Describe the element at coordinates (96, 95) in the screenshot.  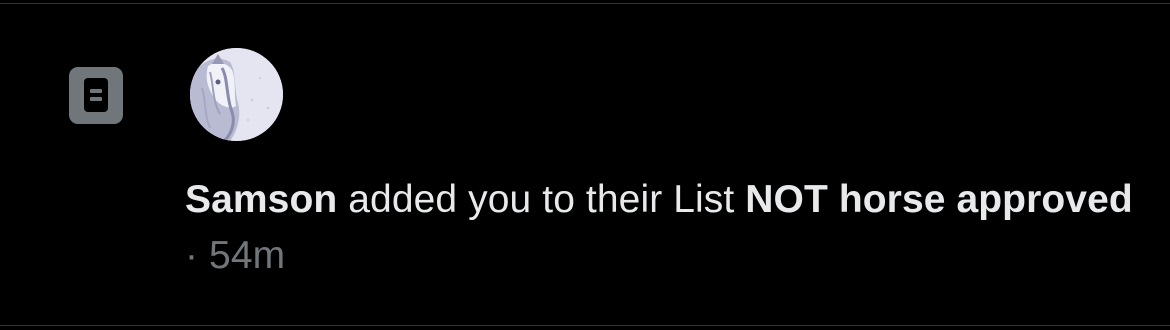
I see `list-icon` at that location.